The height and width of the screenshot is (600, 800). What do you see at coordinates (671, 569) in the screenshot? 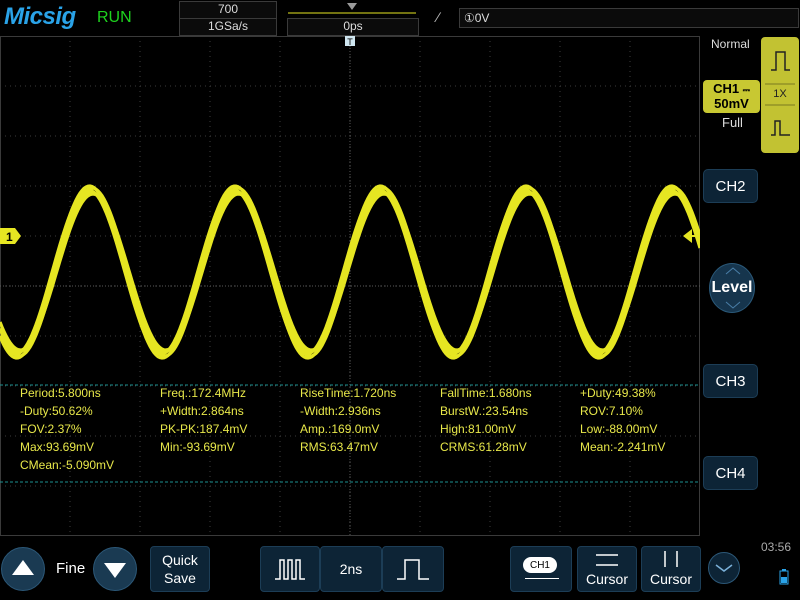
I see `cursor-vertical-button: Cursor` at bounding box center [671, 569].